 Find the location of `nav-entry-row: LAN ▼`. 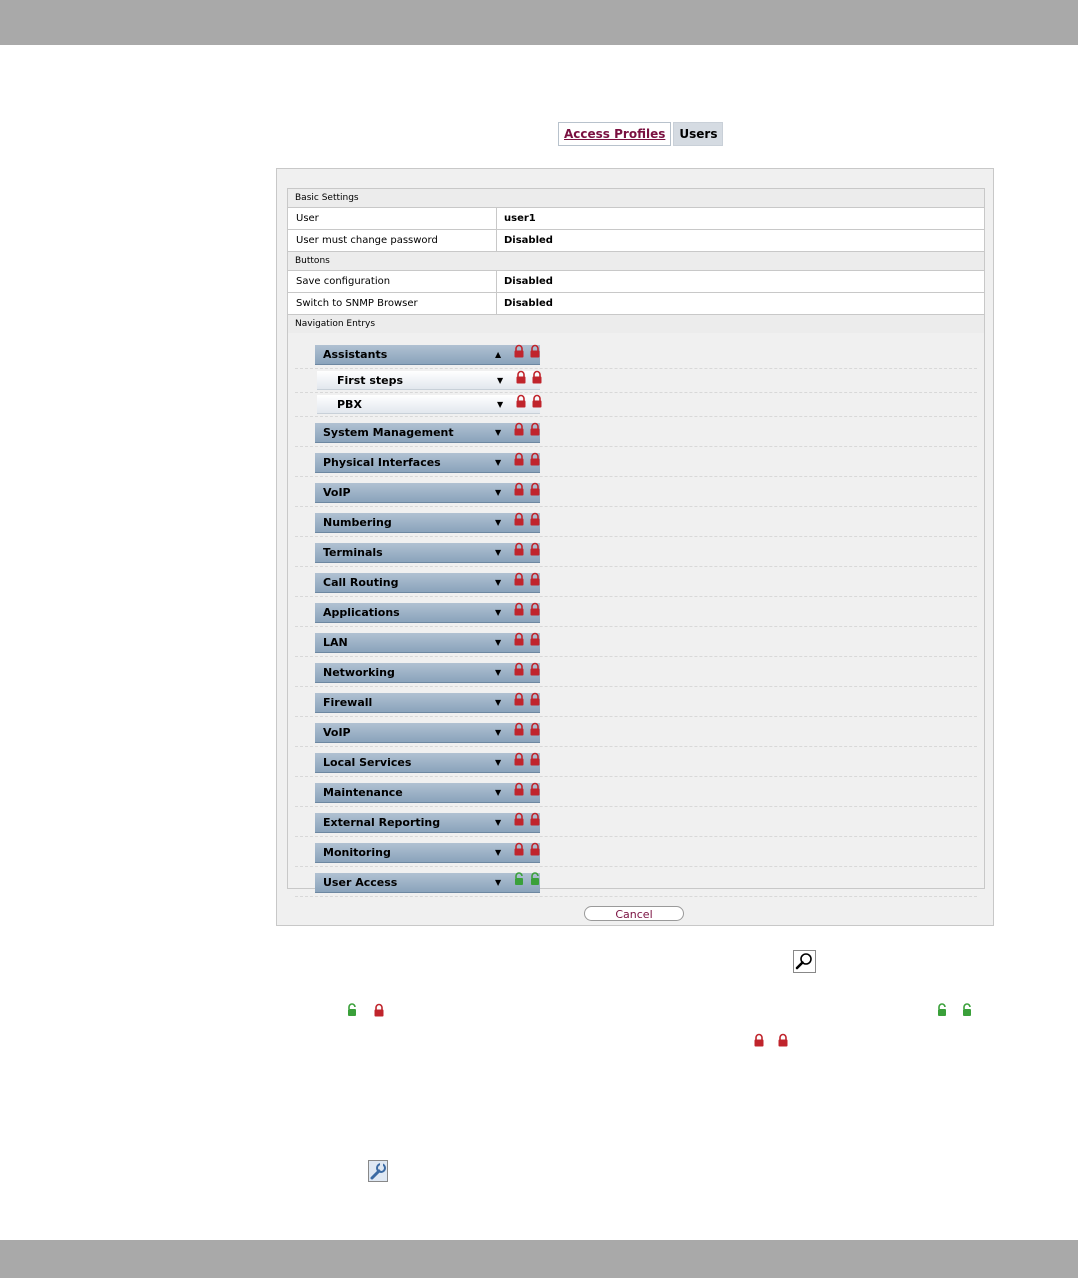

nav-entry-row: LAN ▼ is located at coordinates (636, 642).